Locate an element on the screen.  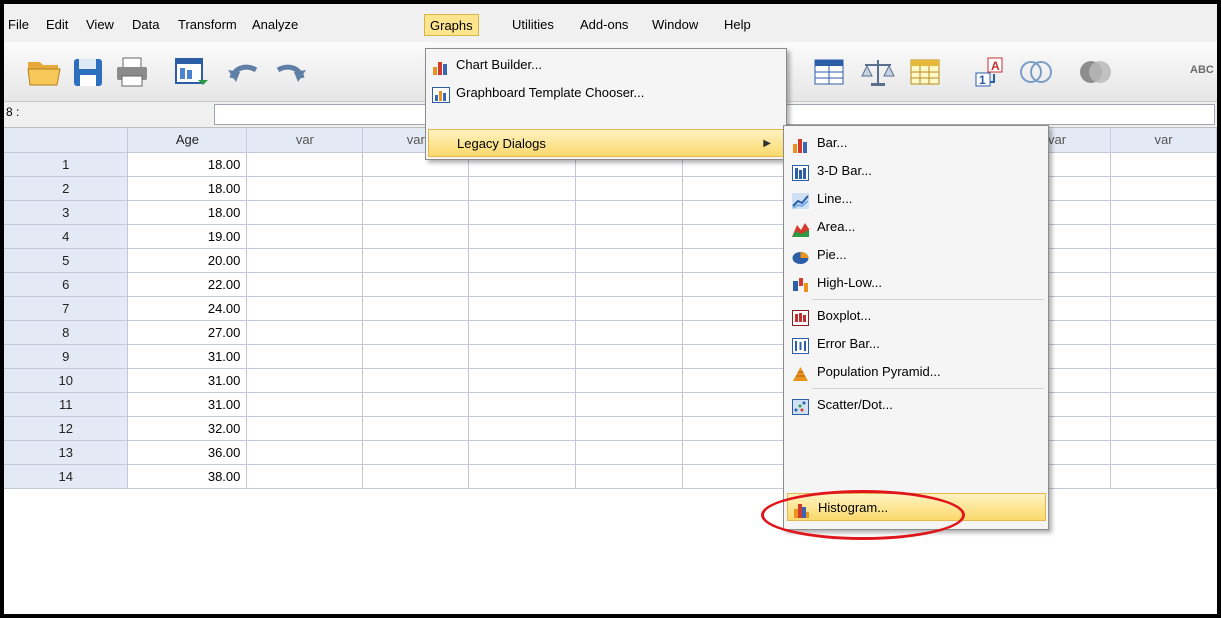
row-header: 2 is located at coordinates (66, 188).